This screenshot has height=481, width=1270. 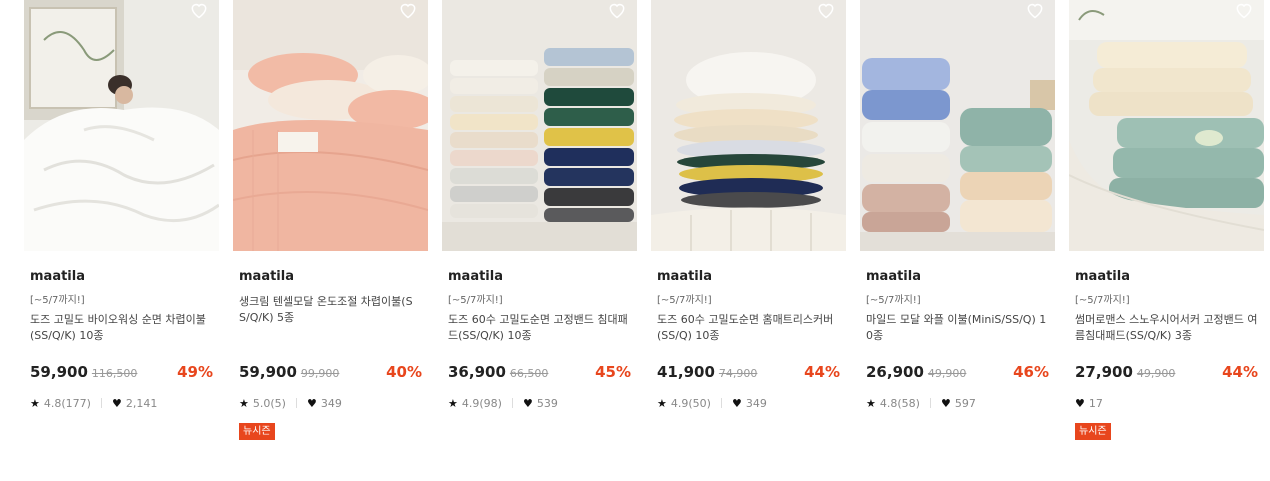 I want to click on product-meta: ★ 5.0(5) ♥ 349, so click(x=330, y=403).